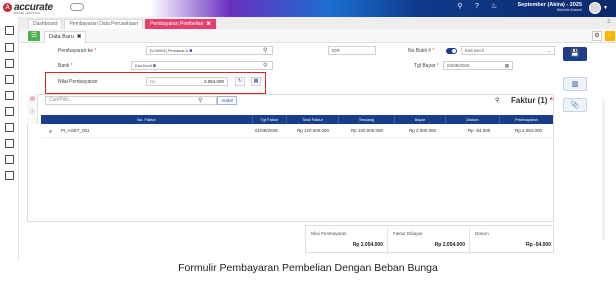  I want to click on nobukti-select: Kas Kecil ⌄, so click(508, 50).